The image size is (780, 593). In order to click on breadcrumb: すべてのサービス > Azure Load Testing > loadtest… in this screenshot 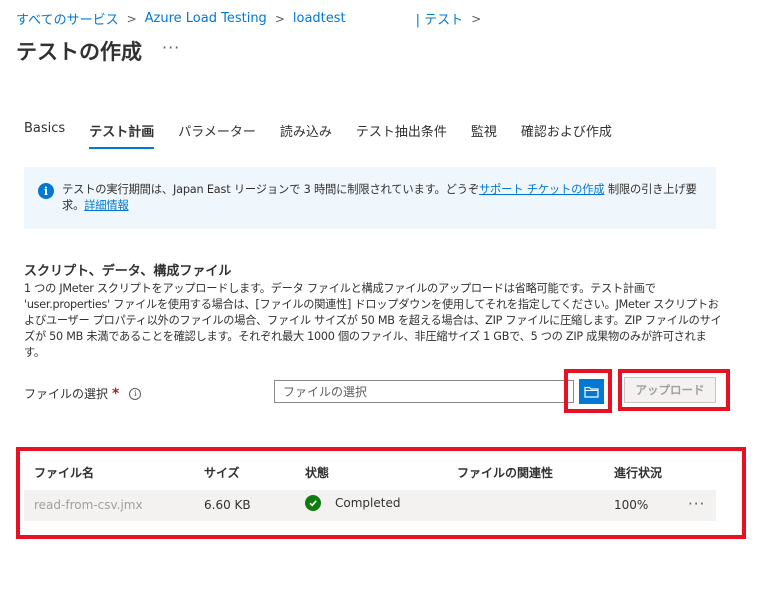, I will do `click(252, 18)`.